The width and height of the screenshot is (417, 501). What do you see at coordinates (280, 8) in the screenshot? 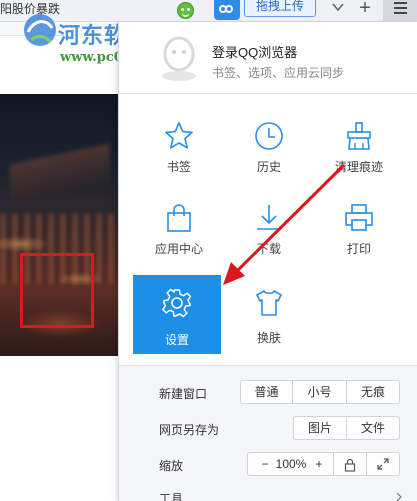
I see `drag-upload-button: 拖拽上传` at bounding box center [280, 8].